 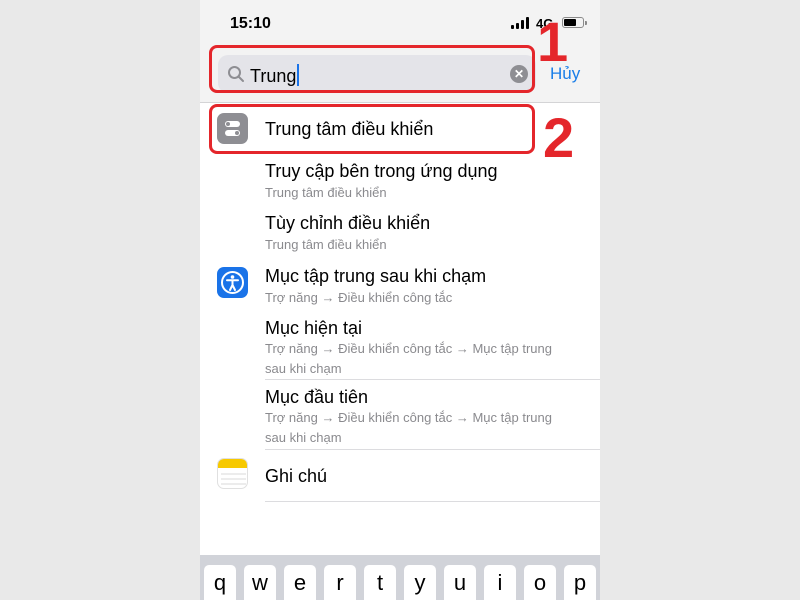 I want to click on annotation-number-2: 2, so click(x=559, y=137).